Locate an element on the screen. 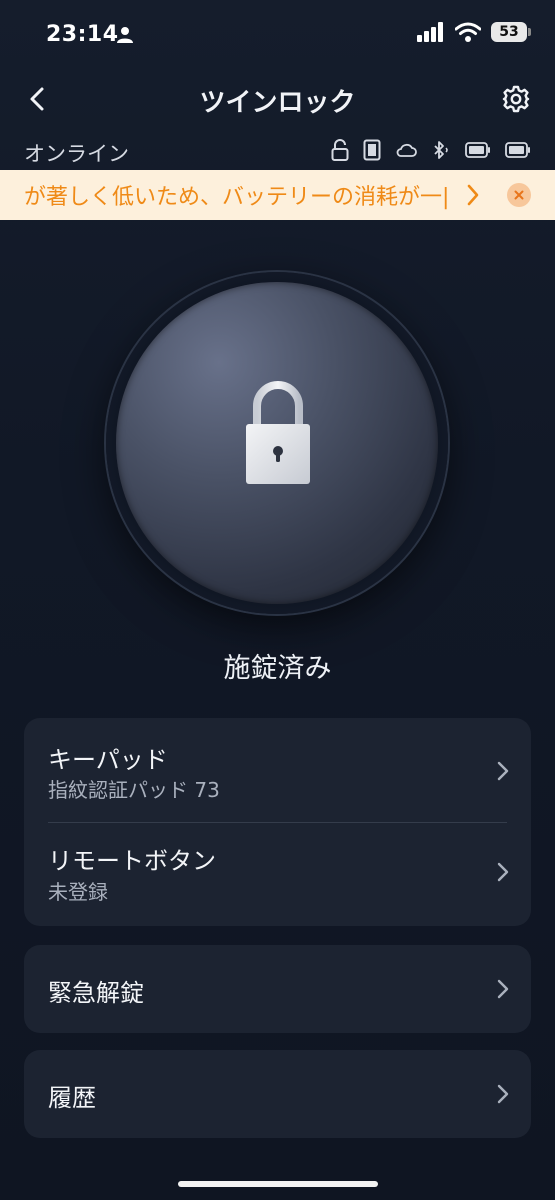  battery-level: 53 is located at coordinates (509, 32).